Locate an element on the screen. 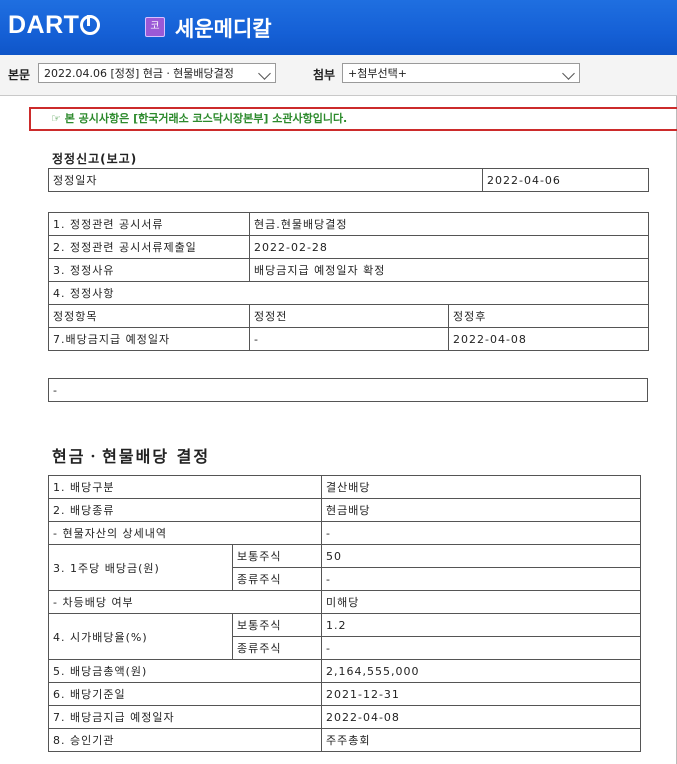 This screenshot has height=764, width=677. dividend-title: 현금ㆍ현물배당 결정 is located at coordinates (131, 456).